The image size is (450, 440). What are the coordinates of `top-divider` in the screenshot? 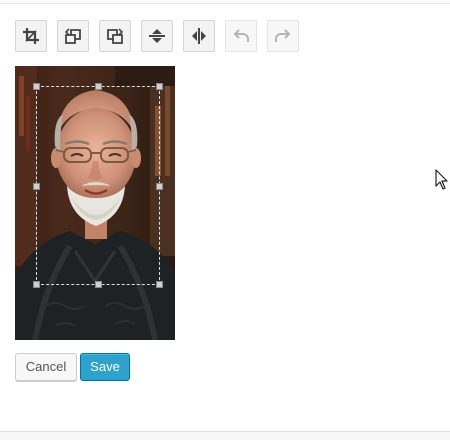 It's located at (225, 2).